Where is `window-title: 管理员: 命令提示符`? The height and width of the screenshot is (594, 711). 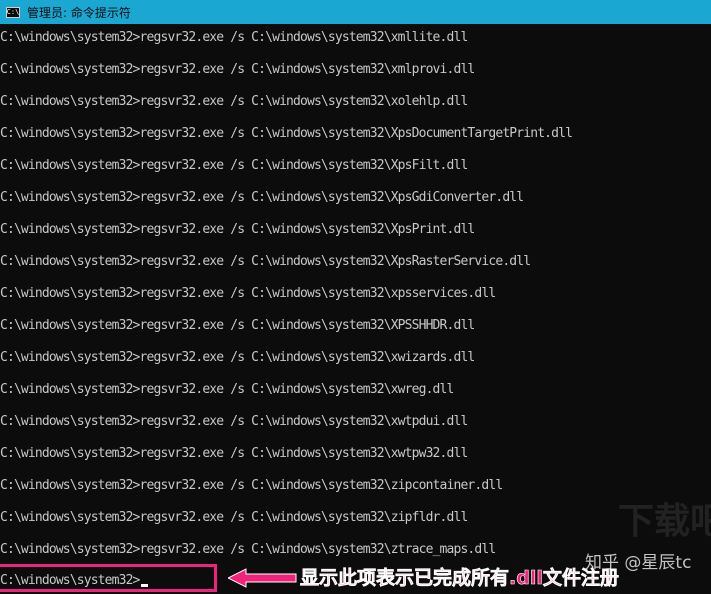
window-title: 管理员: 命令提示符 is located at coordinates (79, 12).